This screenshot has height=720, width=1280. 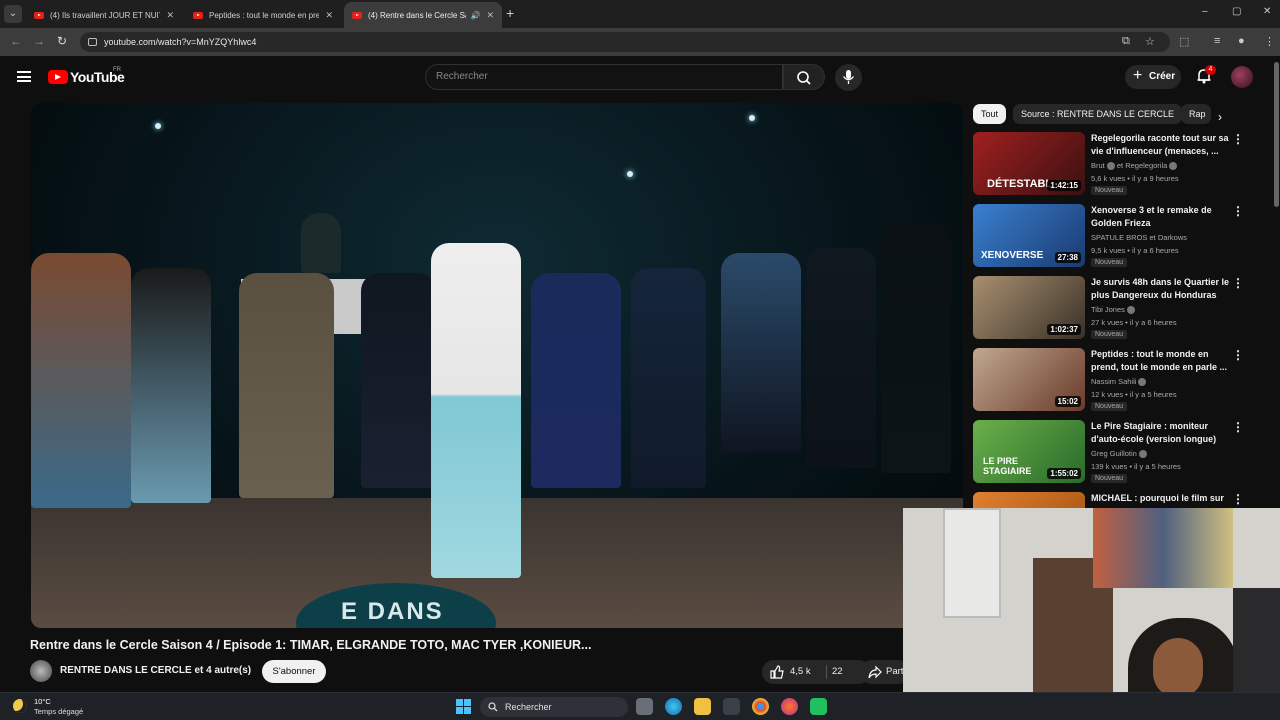 I want to click on firefox-icon, so click(x=789, y=706).